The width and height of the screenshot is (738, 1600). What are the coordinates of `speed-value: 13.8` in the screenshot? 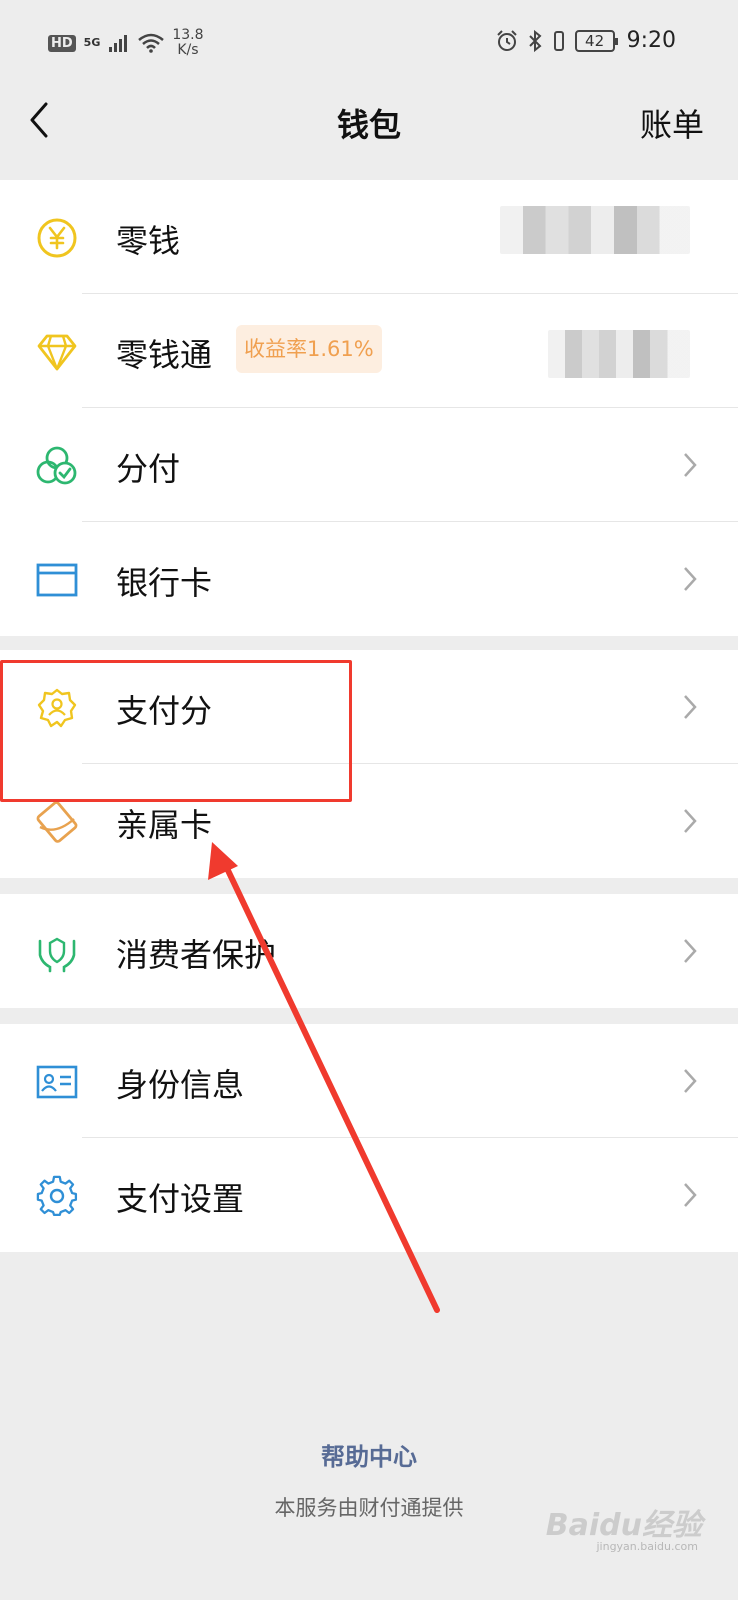 It's located at (188, 35).